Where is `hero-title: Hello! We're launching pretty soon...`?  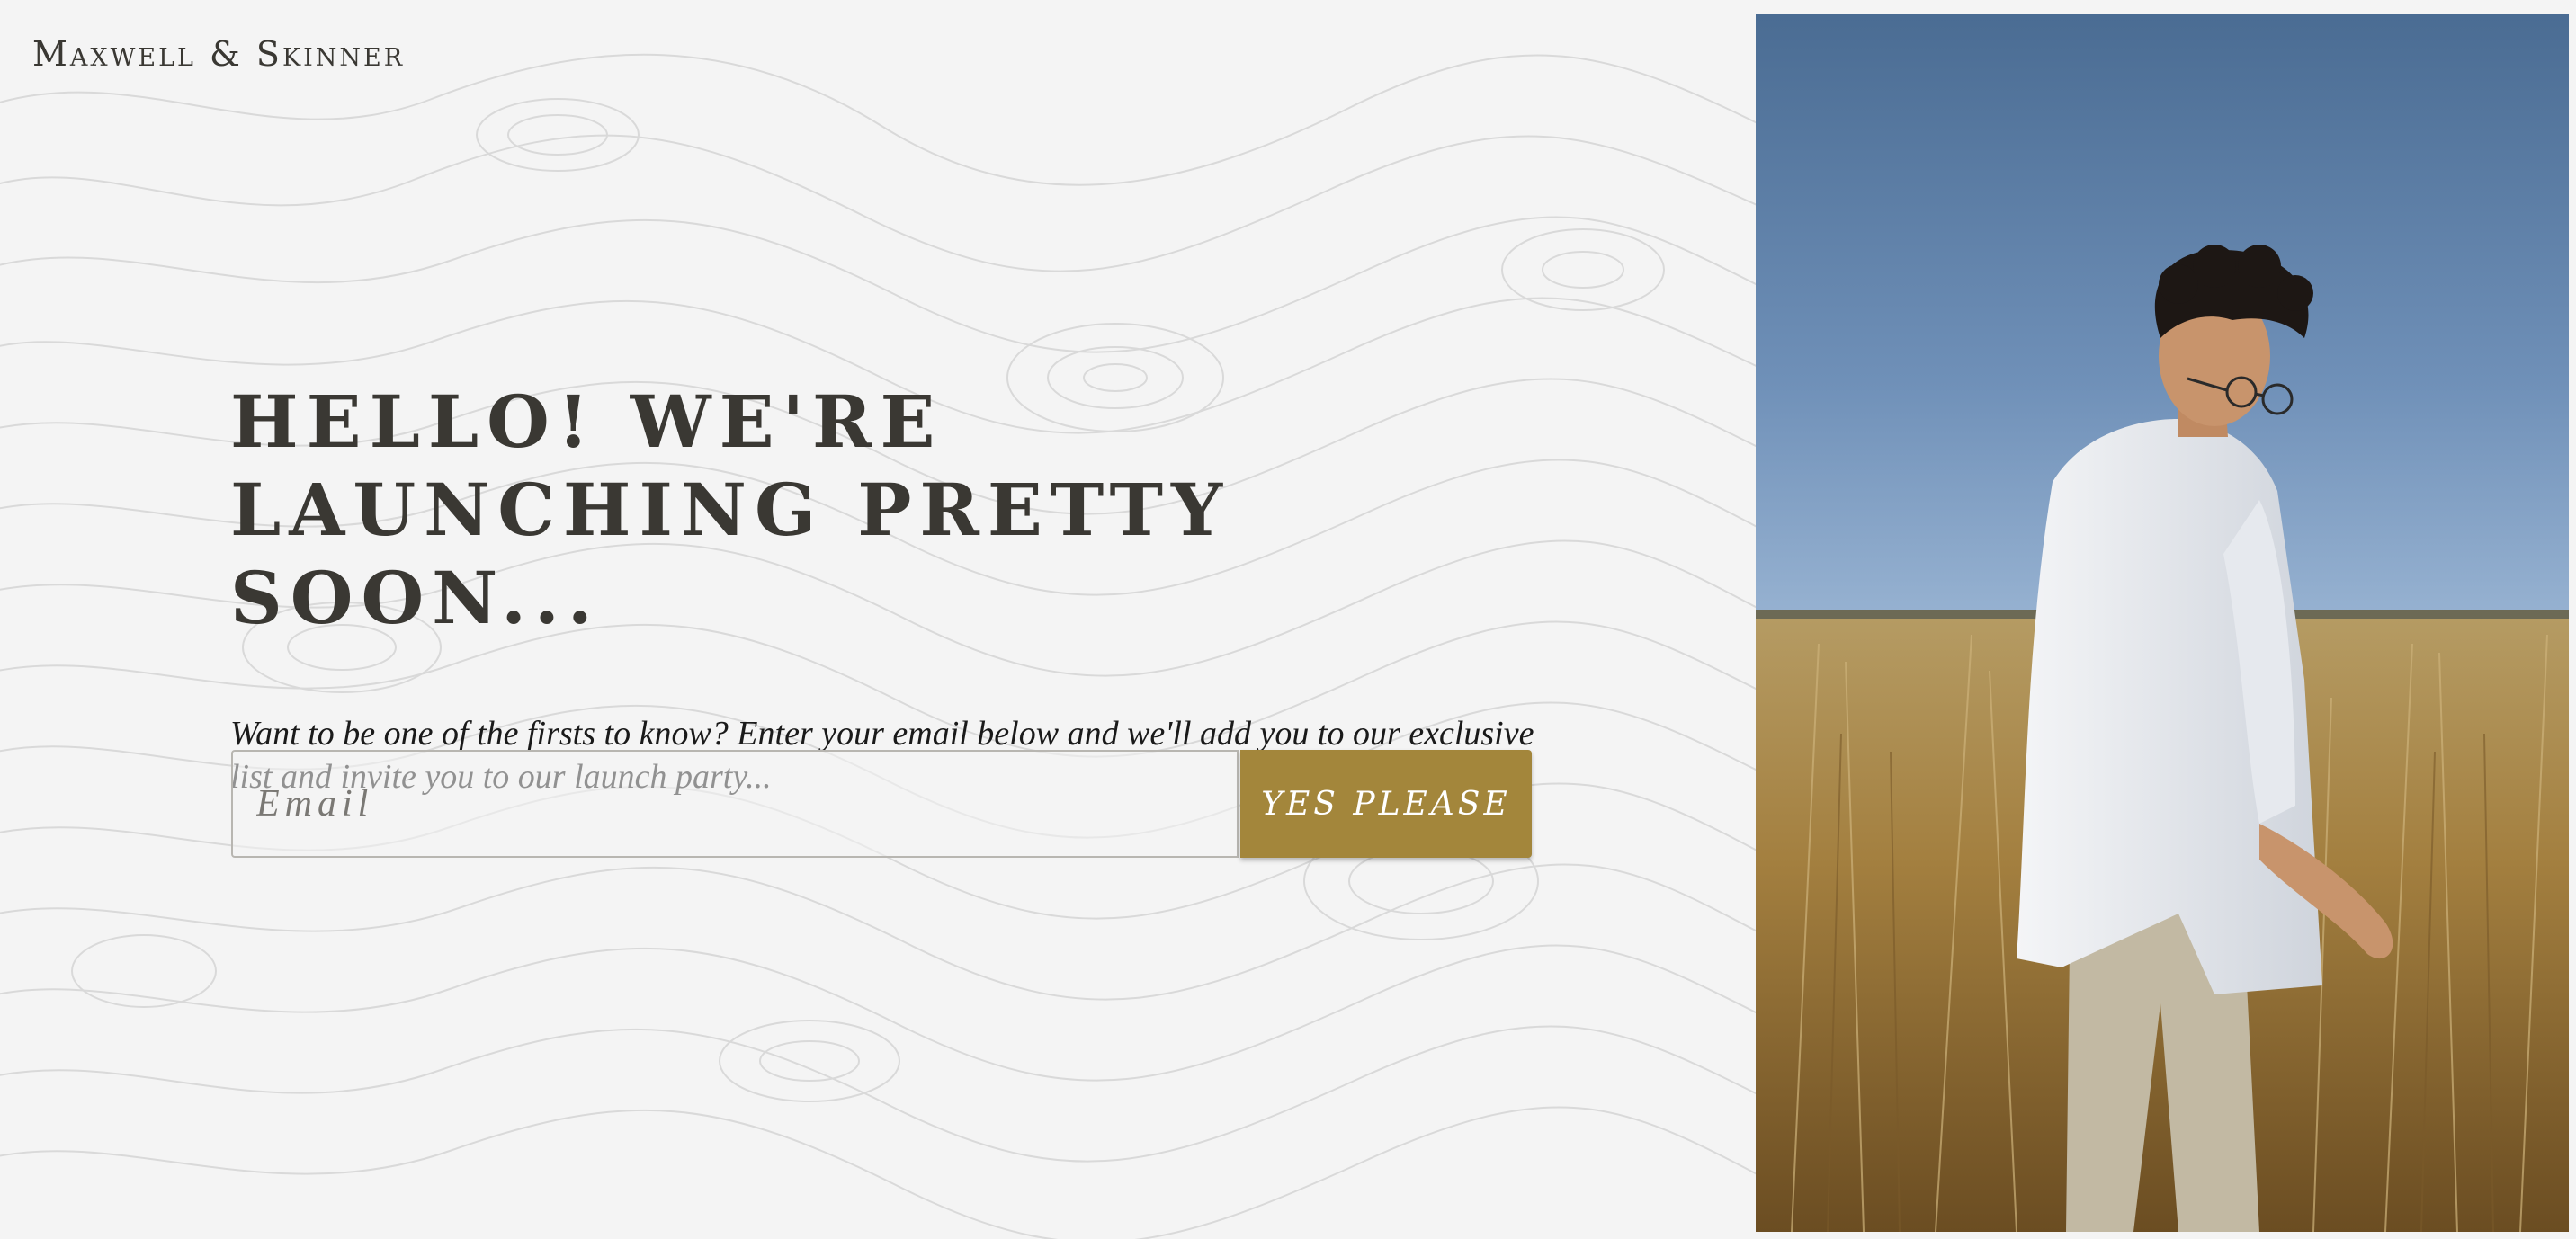
hero-title: Hello! We're launching pretty soon... is located at coordinates (730, 509).